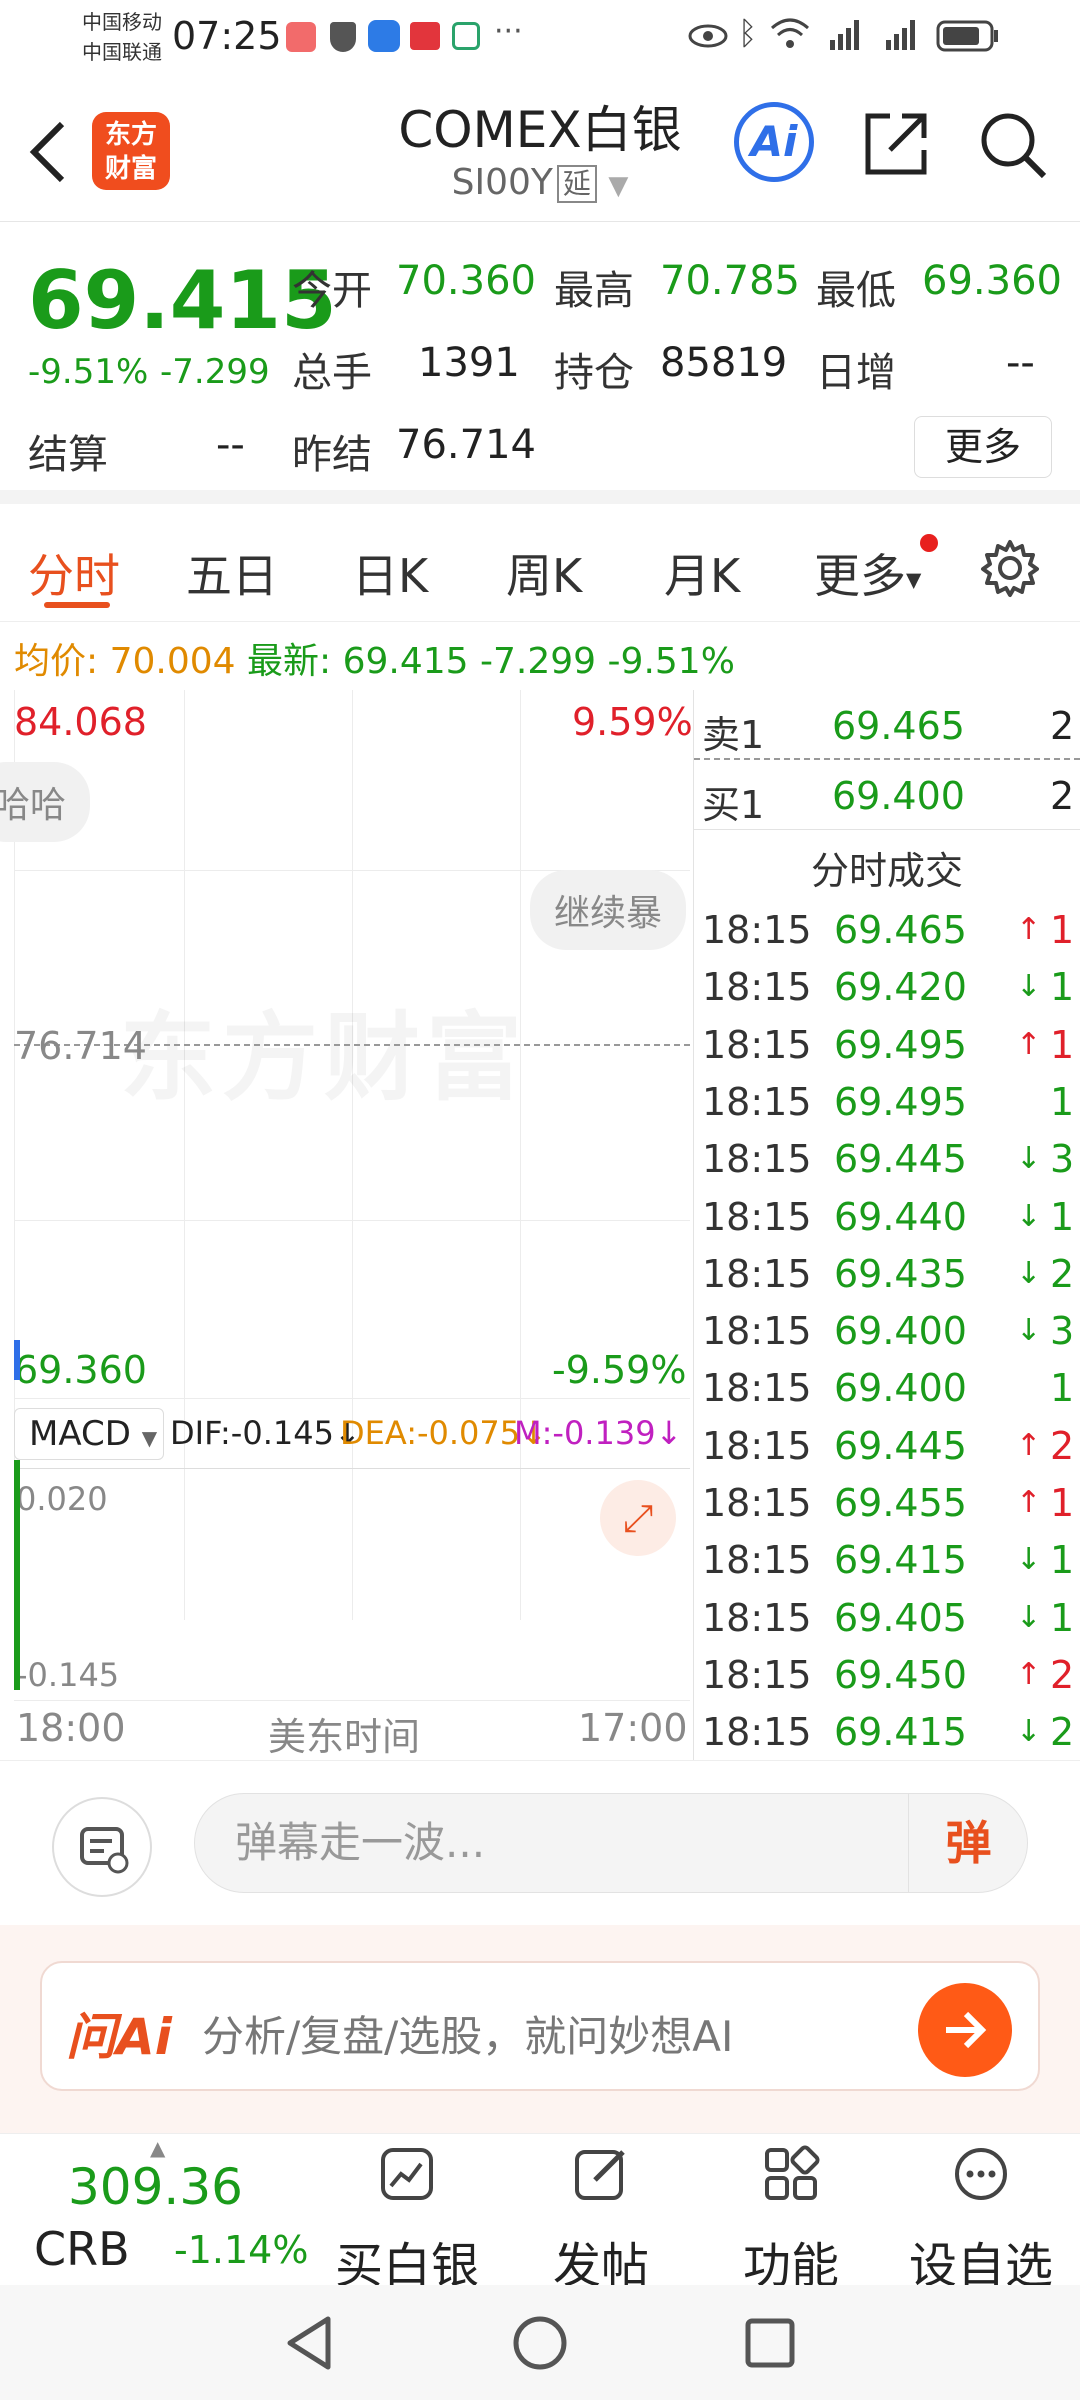 The image size is (1080, 2400). I want to click on grid-icon, so click(792, 2172).